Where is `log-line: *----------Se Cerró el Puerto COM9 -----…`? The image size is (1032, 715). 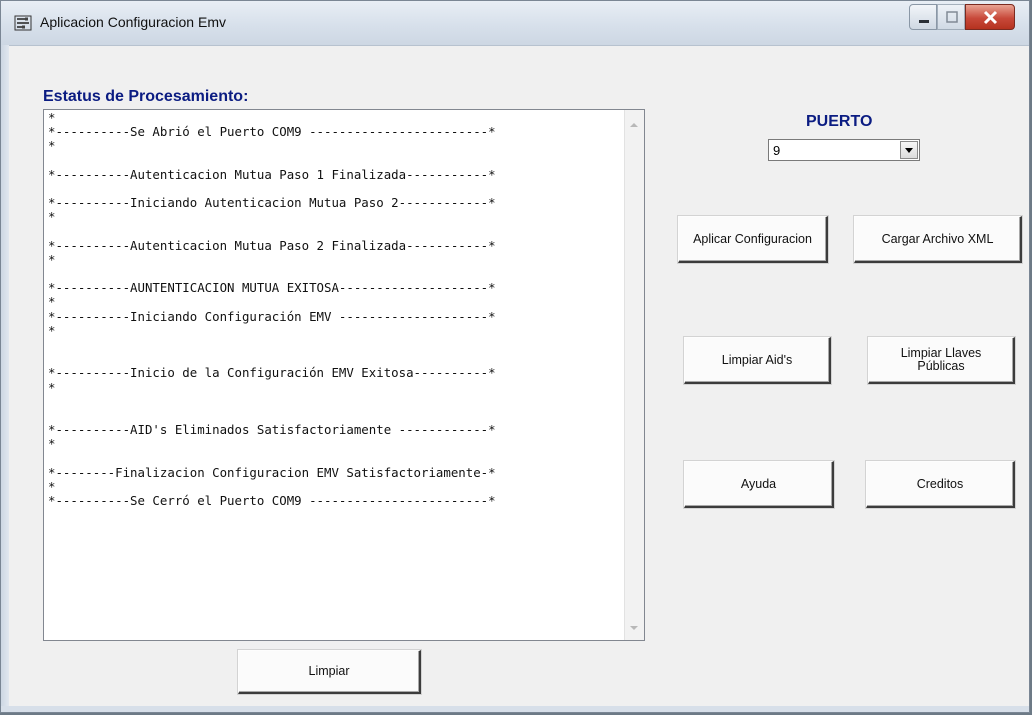 log-line: *----------Se Cerró el Puerto COM9 -----… is located at coordinates (272, 501).